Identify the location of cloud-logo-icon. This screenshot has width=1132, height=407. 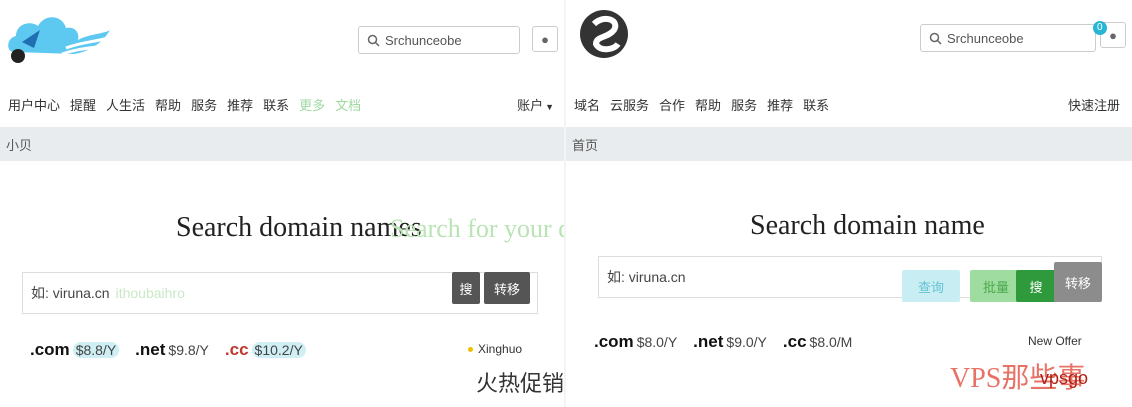
(58, 37).